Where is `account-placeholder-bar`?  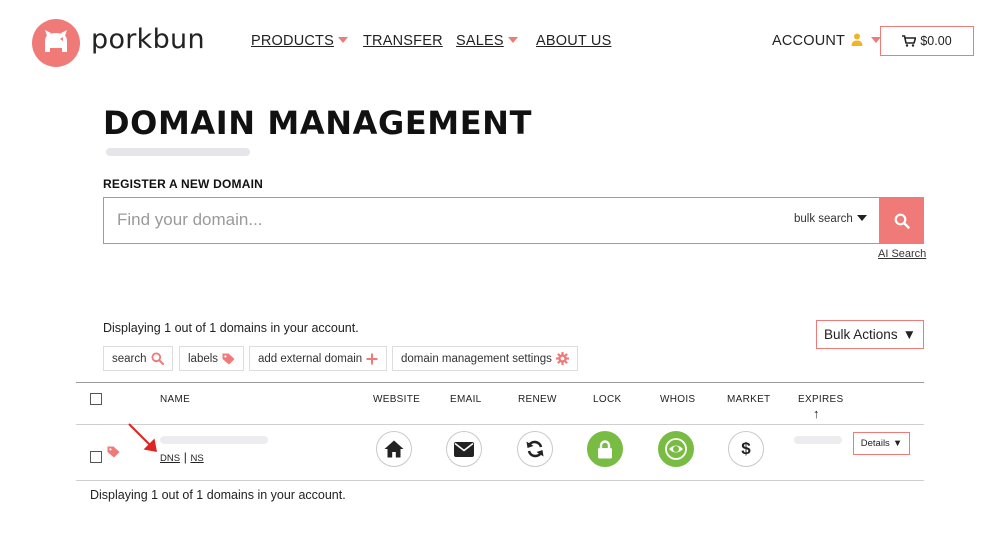
account-placeholder-bar is located at coordinates (178, 152).